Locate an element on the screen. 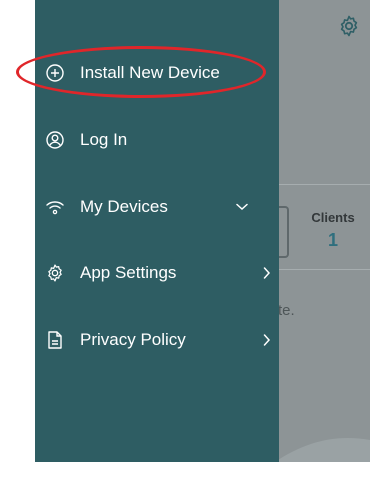 The width and height of the screenshot is (370, 481). menu-item-label: App Settings is located at coordinates (128, 272).